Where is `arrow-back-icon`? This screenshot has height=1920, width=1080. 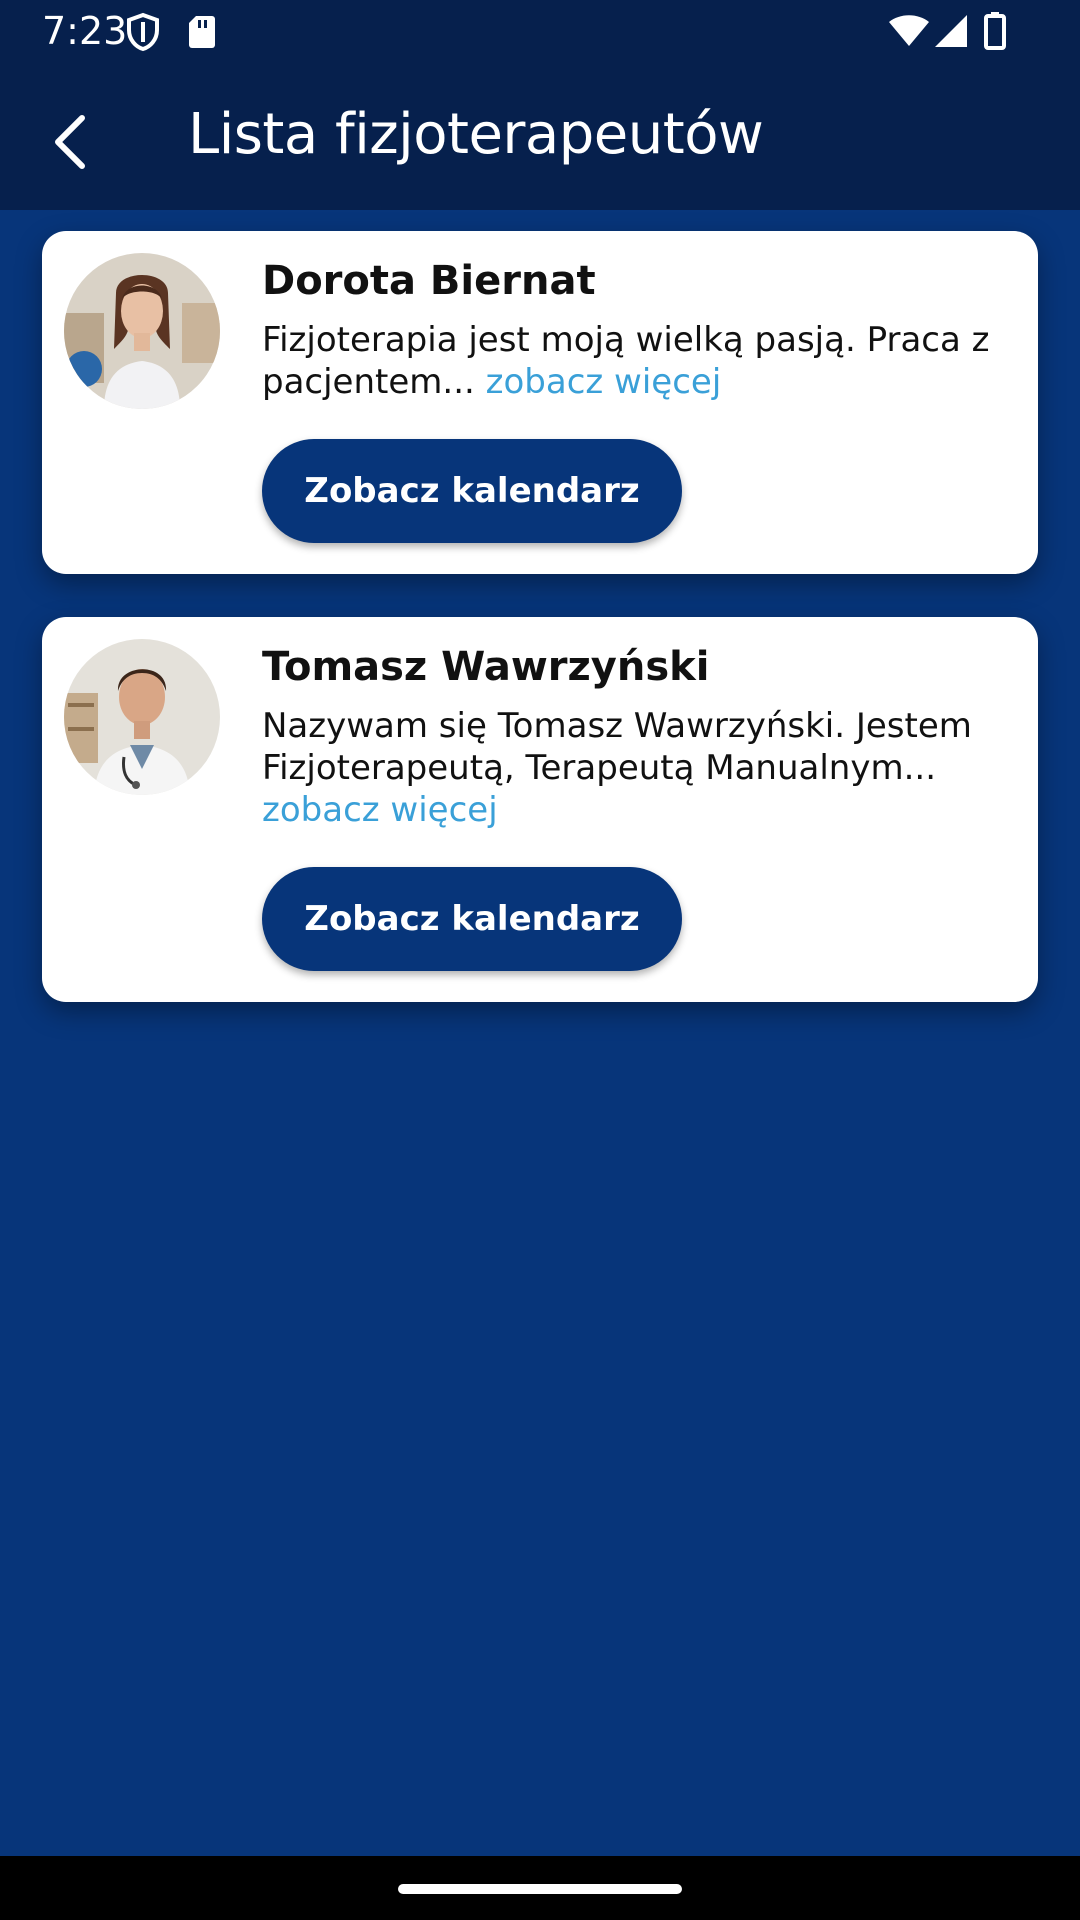
arrow-back-icon is located at coordinates (70, 142).